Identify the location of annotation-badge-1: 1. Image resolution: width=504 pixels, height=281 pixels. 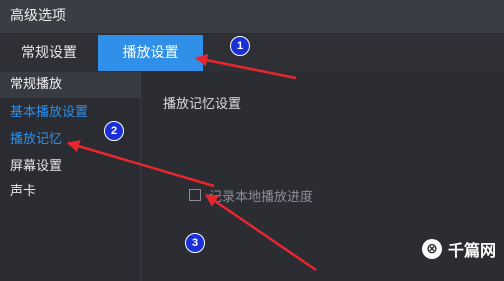
(240, 46).